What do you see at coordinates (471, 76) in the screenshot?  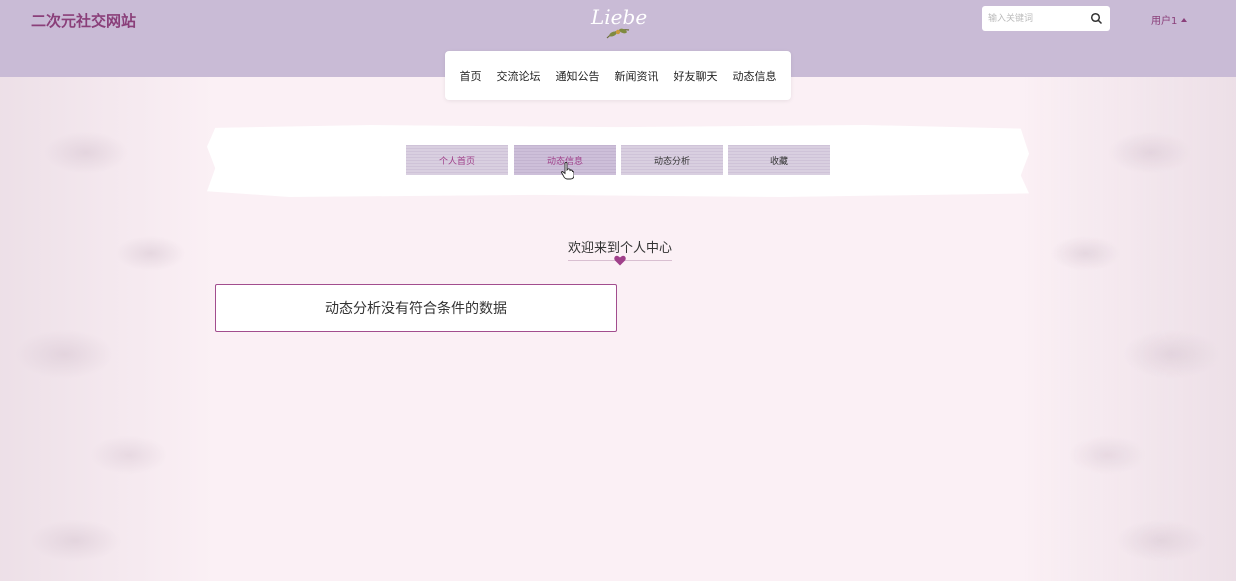 I see `nav-item-home: 首页` at bounding box center [471, 76].